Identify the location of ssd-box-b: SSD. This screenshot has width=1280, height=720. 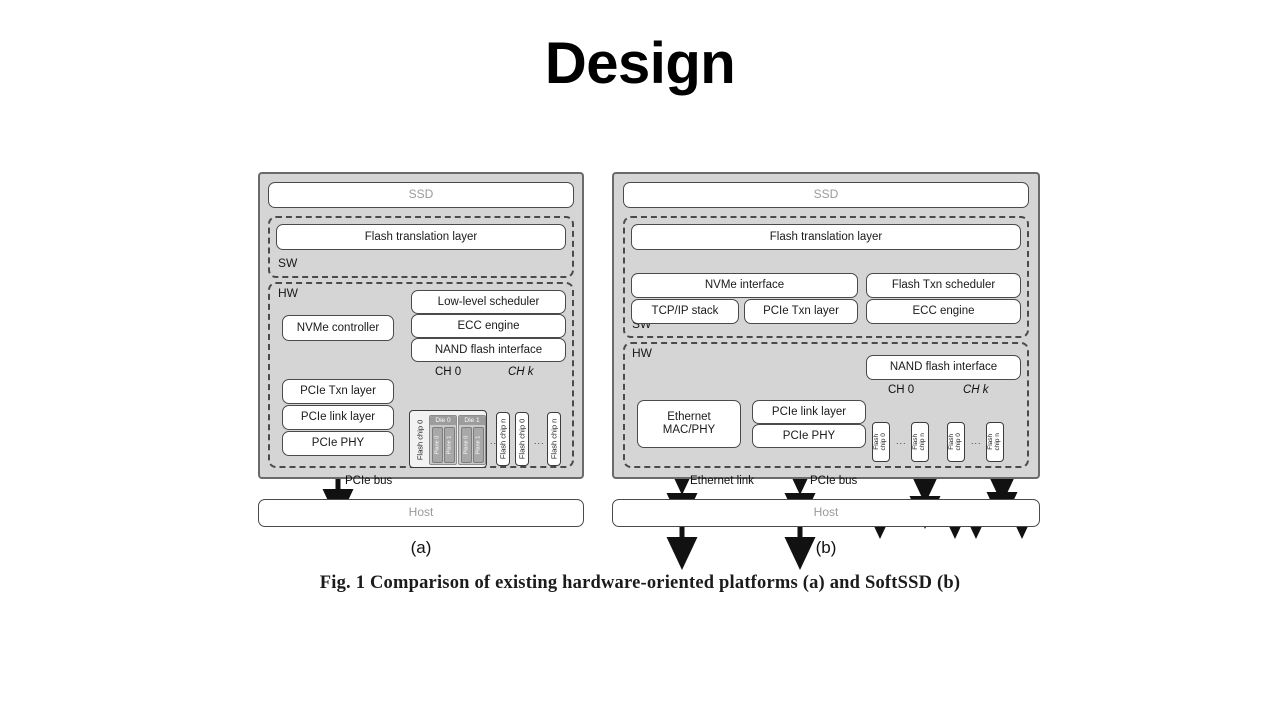
(826, 195).